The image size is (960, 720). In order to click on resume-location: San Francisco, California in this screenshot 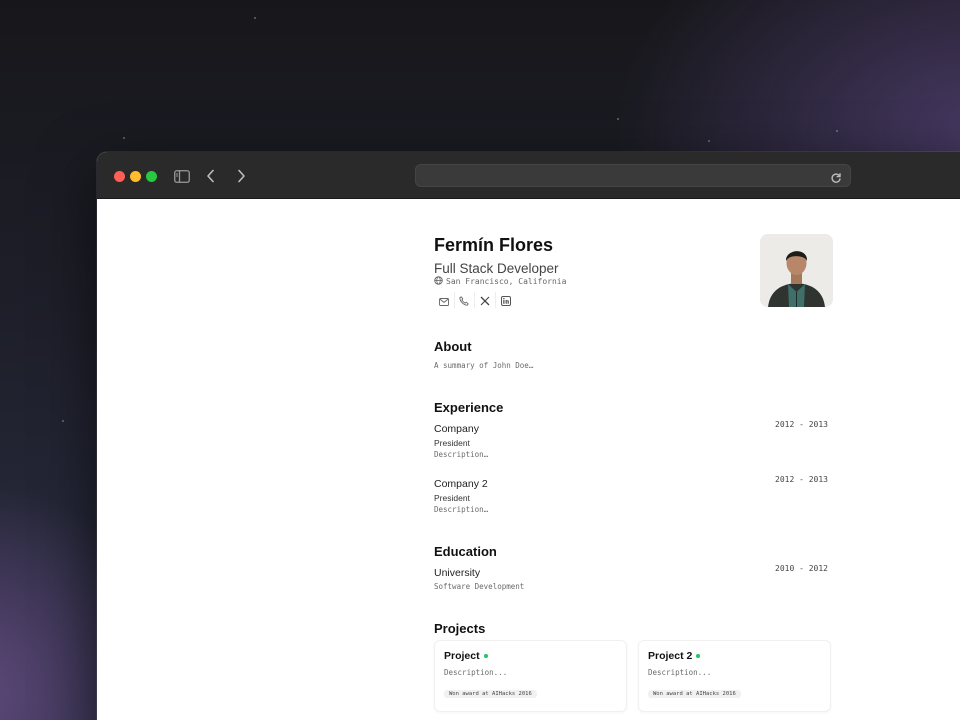, I will do `click(500, 281)`.